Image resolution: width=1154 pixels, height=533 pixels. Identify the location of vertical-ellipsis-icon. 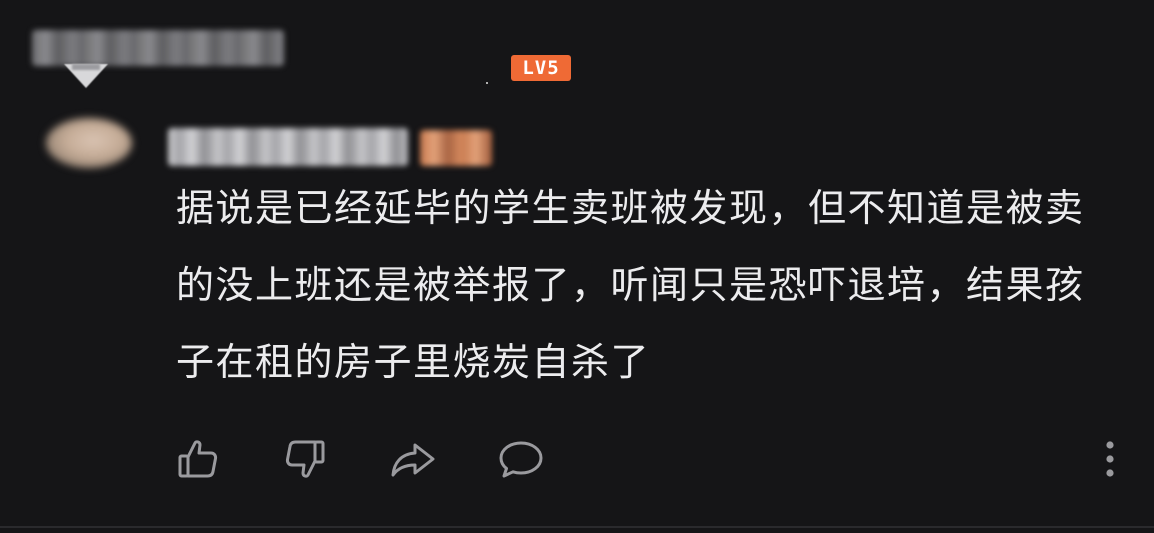
(1110, 459).